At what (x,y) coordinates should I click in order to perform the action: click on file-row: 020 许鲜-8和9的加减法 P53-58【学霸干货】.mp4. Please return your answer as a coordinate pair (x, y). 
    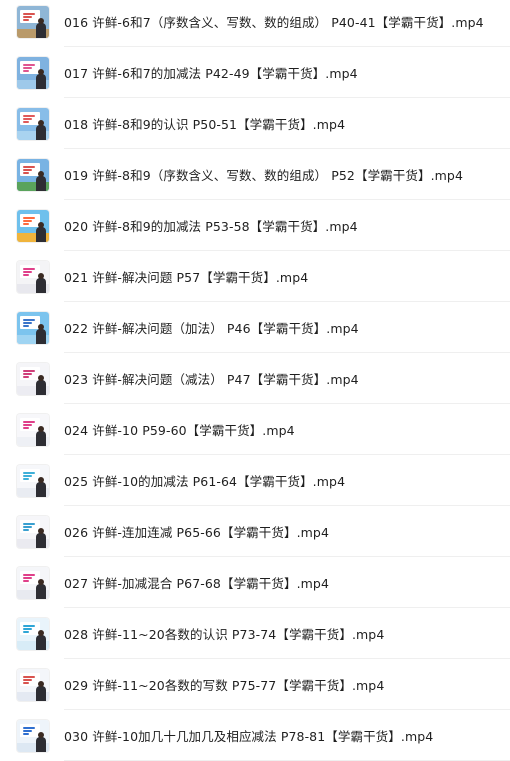
    Looking at the image, I should click on (255, 225).